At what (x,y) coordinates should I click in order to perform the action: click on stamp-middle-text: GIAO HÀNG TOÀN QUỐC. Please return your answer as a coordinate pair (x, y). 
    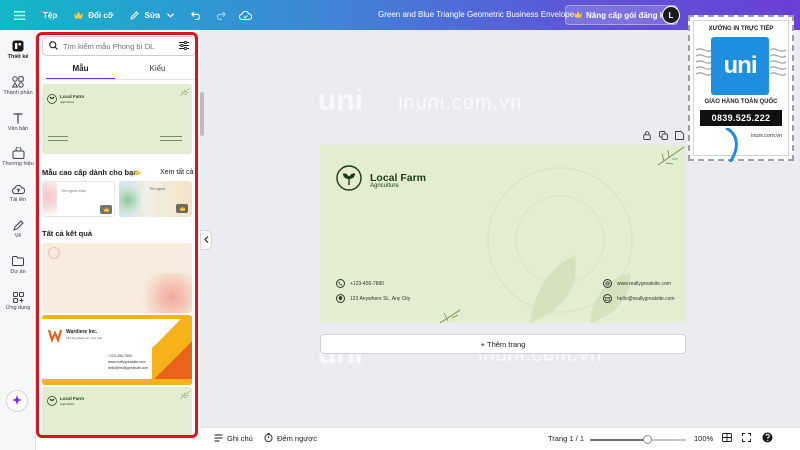
    Looking at the image, I should click on (741, 102).